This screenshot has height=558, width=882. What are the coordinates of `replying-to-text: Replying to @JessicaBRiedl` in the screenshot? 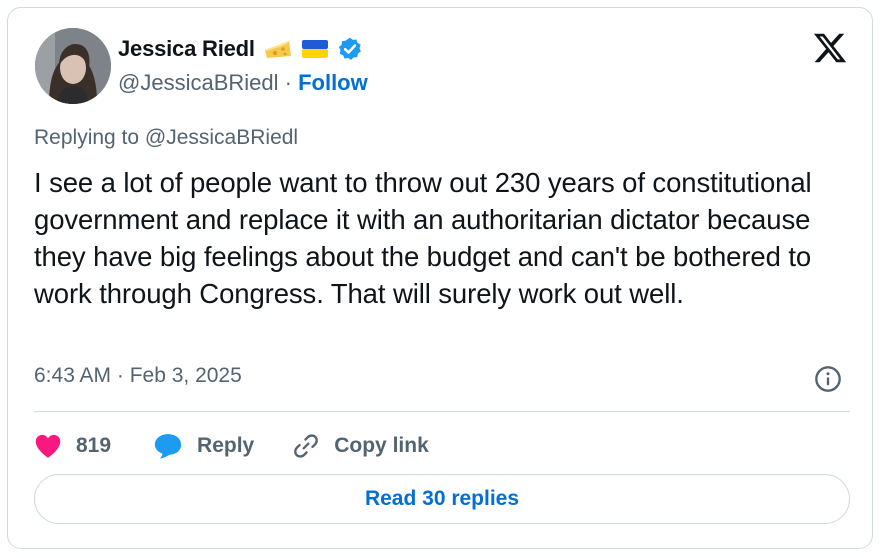 It's located at (166, 137).